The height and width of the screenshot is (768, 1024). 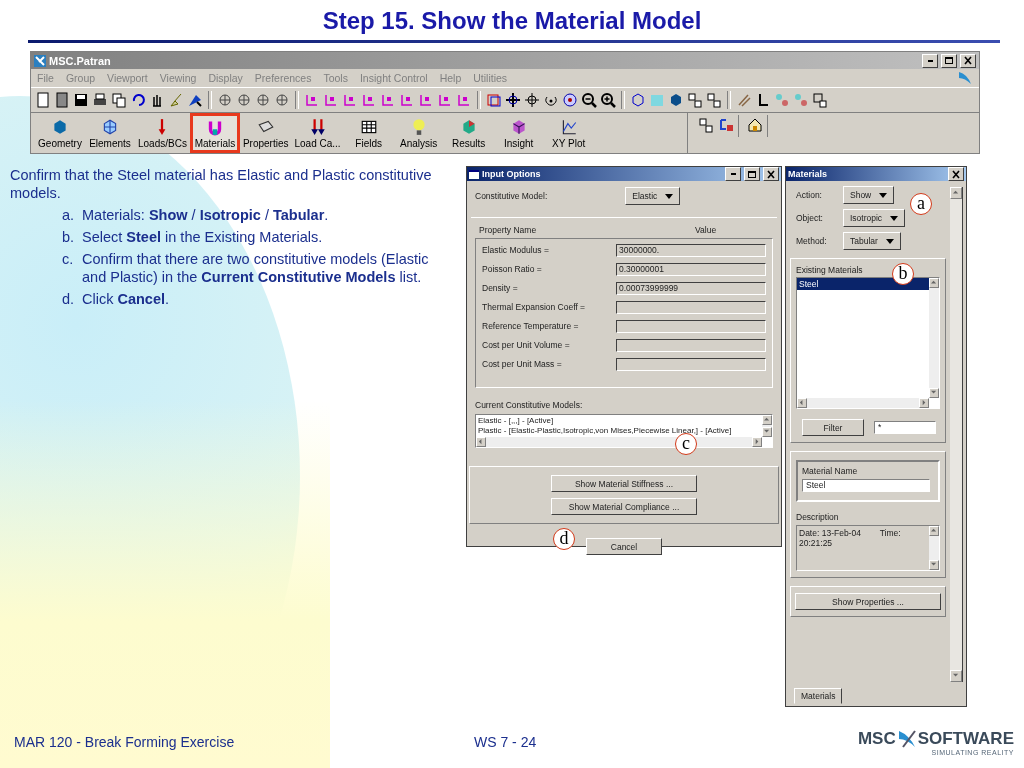 I want to click on list-item: Plastic - [Elastic-Plastic,Isotropic,von Mises,Piecewise Linear,] - [Active], so click(x=619, y=431).